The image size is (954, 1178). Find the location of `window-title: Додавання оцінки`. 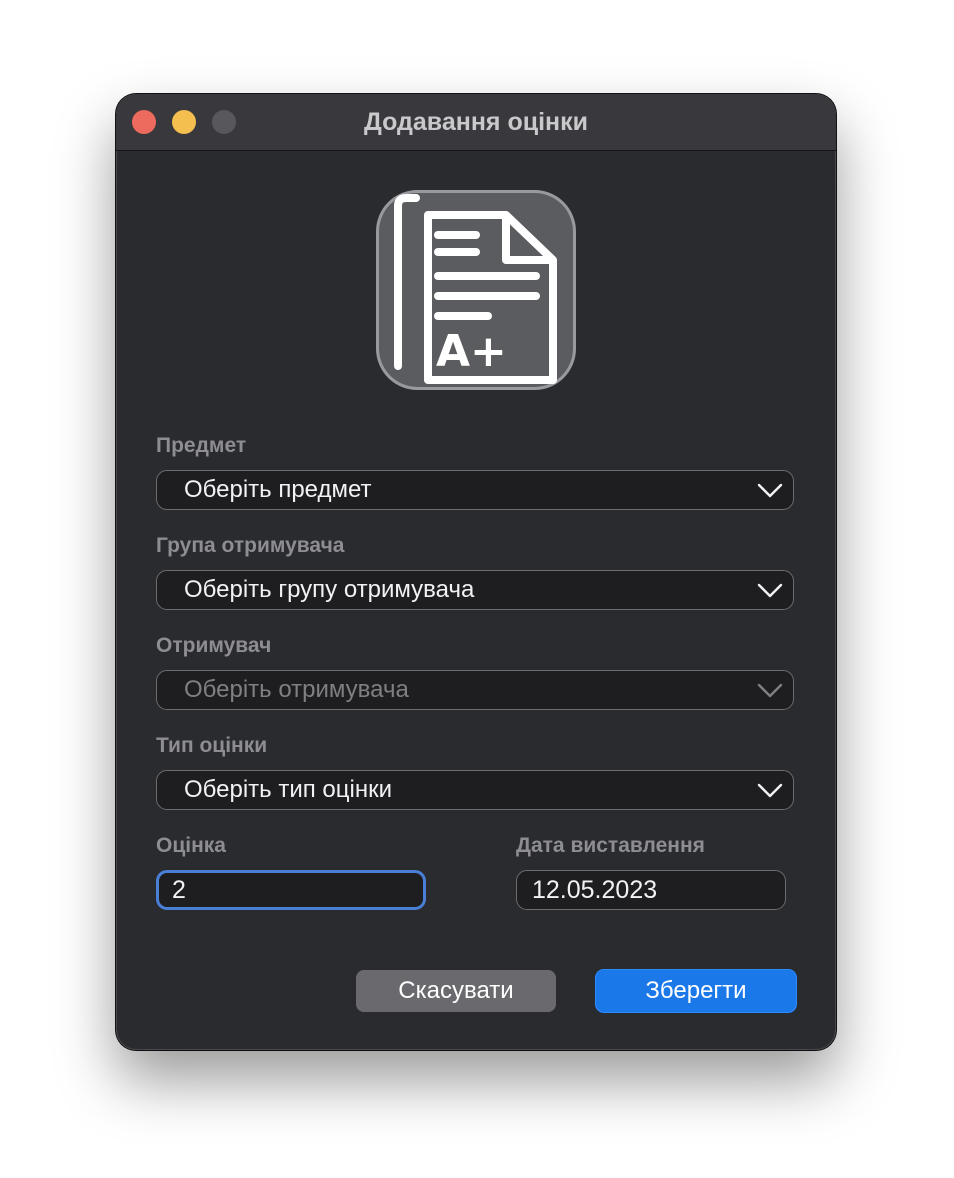

window-title: Додавання оцінки is located at coordinates (476, 122).